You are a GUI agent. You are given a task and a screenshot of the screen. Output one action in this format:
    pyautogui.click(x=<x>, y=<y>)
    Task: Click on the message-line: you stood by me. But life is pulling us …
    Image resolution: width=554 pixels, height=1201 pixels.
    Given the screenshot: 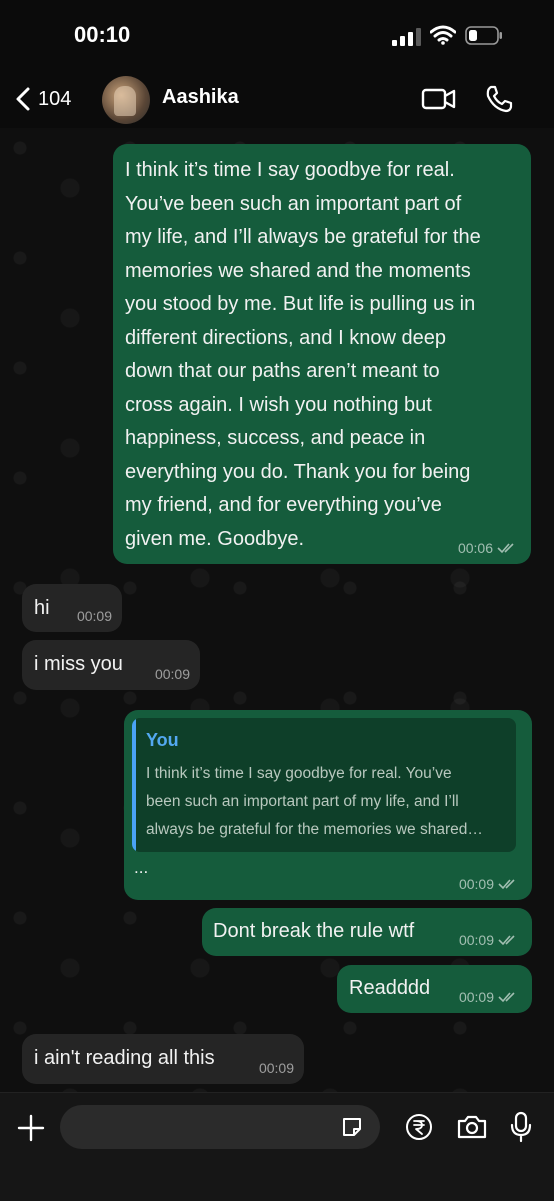 What is the action you would take?
    pyautogui.click(x=300, y=304)
    